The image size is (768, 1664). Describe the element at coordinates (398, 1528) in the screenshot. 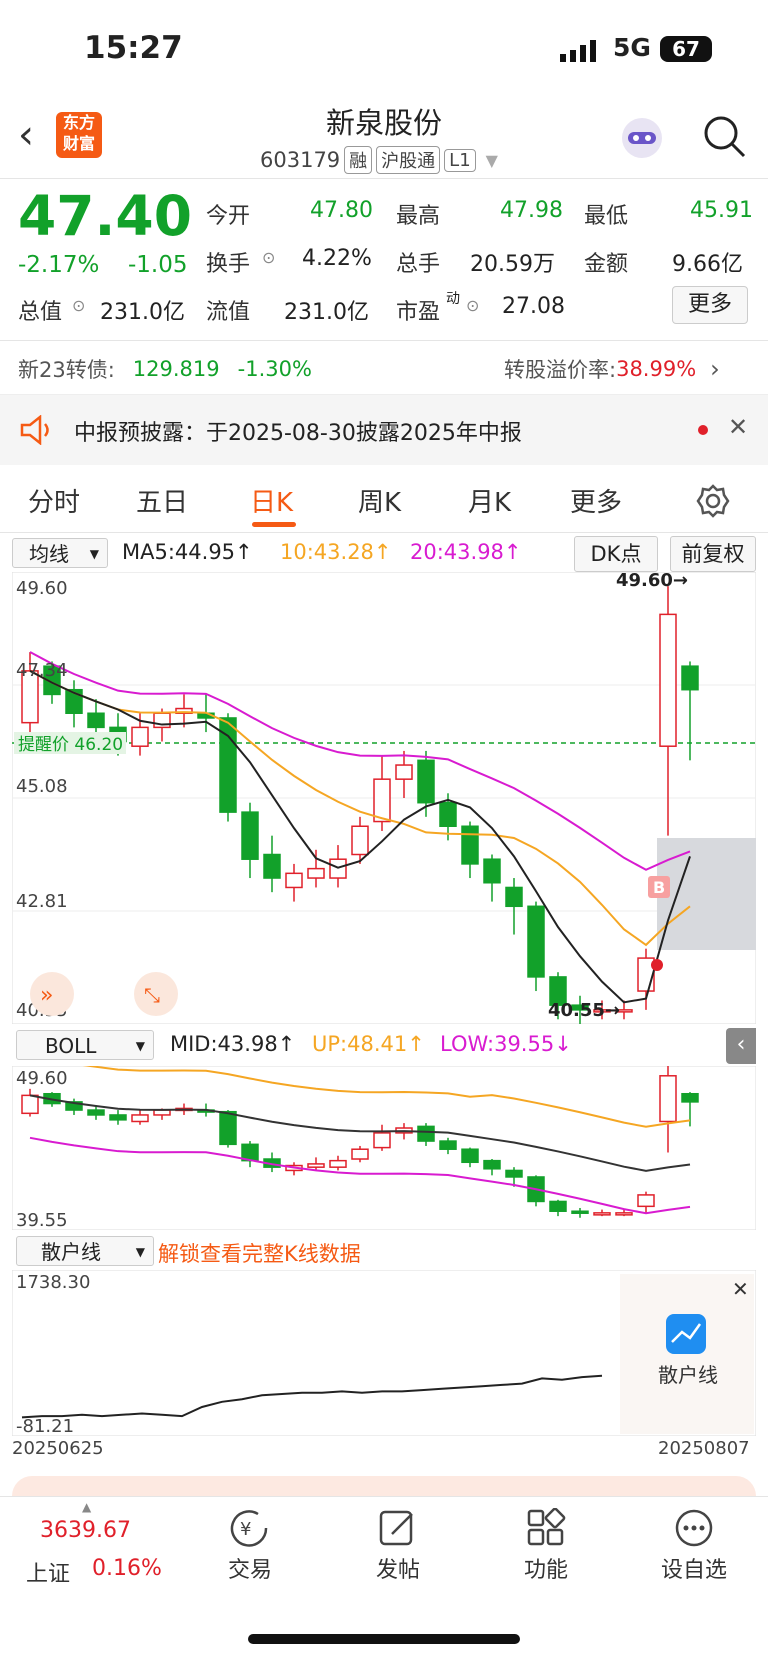

I see `post-icon` at that location.